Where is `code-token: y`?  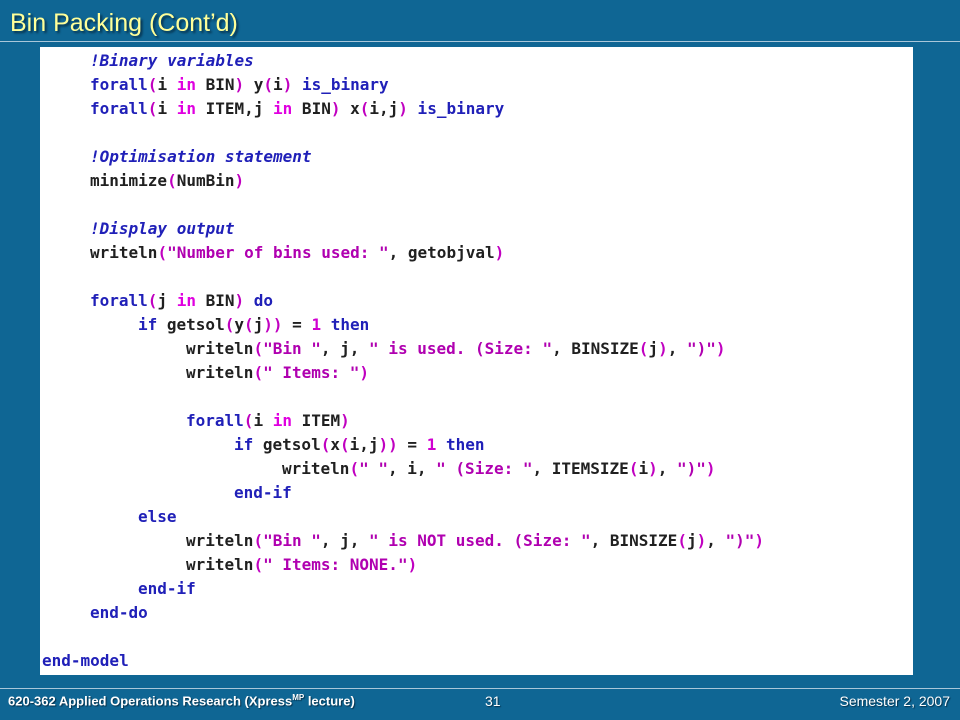
code-token: y is located at coordinates (239, 324).